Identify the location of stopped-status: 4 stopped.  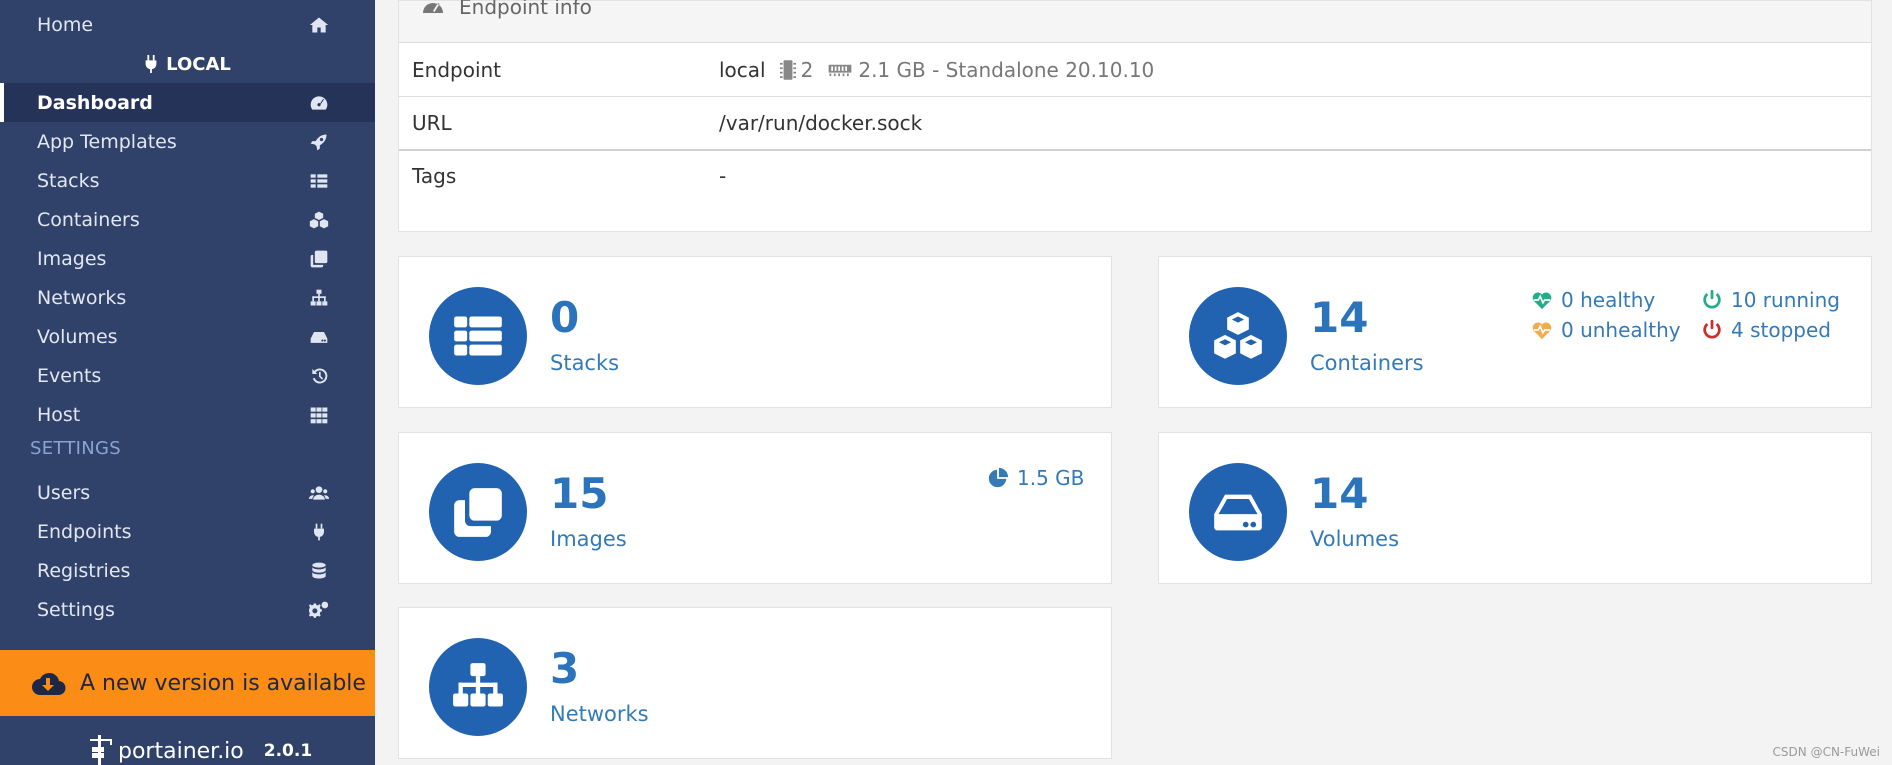
(1766, 330).